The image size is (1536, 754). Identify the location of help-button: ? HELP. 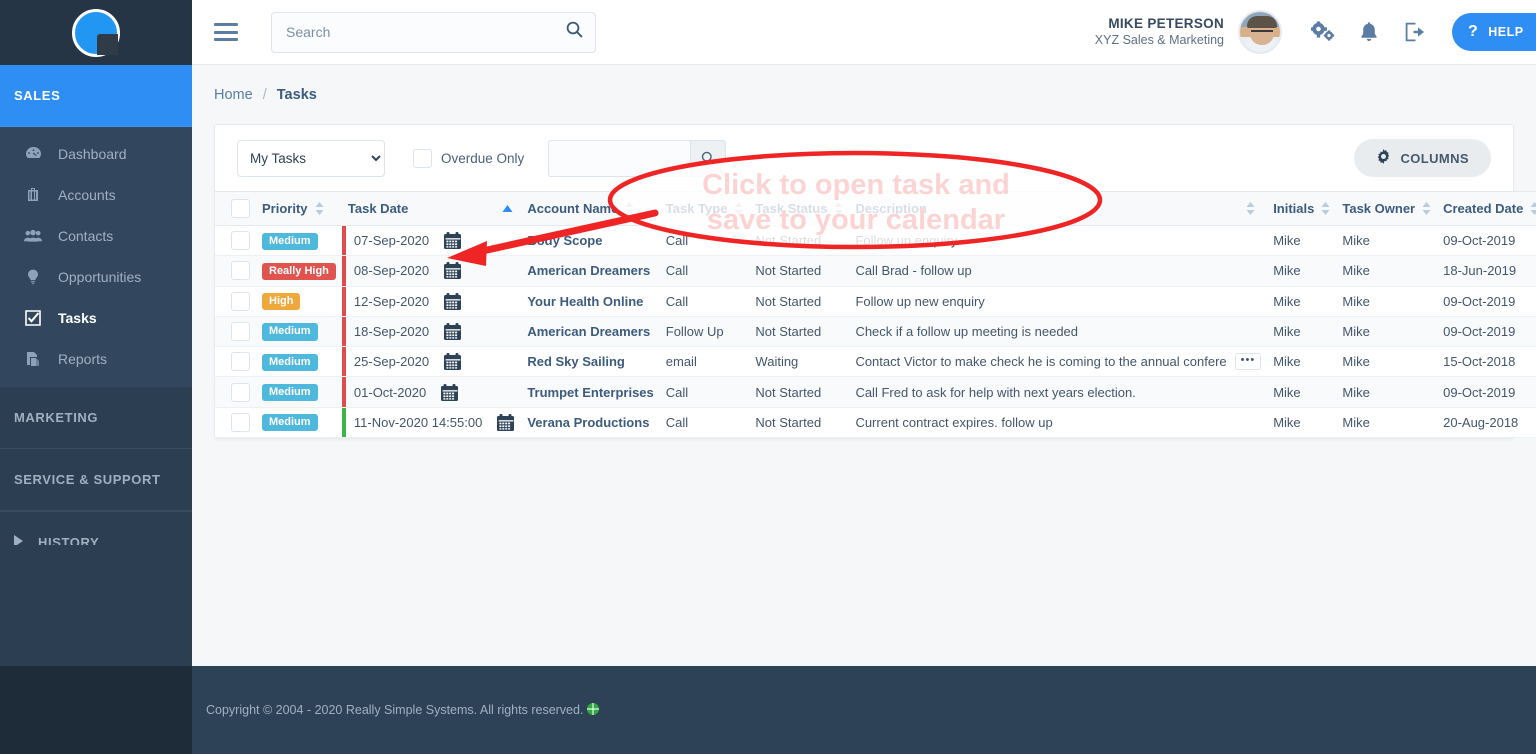
(1494, 32).